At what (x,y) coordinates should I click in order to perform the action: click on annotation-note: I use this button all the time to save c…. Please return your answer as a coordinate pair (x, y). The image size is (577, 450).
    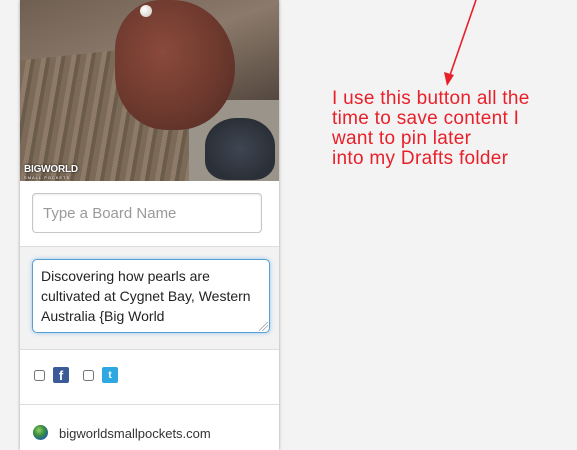
    Looking at the image, I should click on (452, 129).